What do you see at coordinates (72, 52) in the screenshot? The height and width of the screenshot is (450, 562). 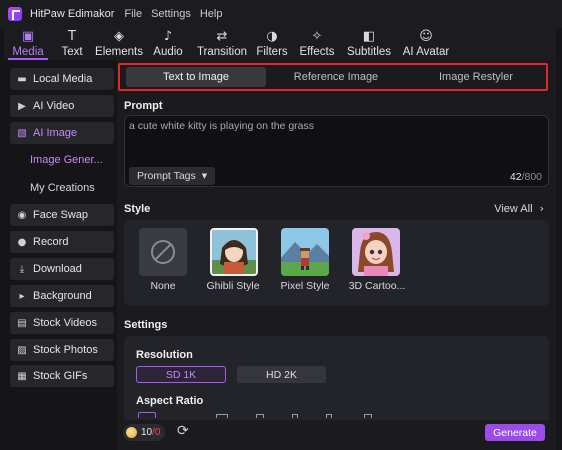 I see `tool-label: Text` at bounding box center [72, 52].